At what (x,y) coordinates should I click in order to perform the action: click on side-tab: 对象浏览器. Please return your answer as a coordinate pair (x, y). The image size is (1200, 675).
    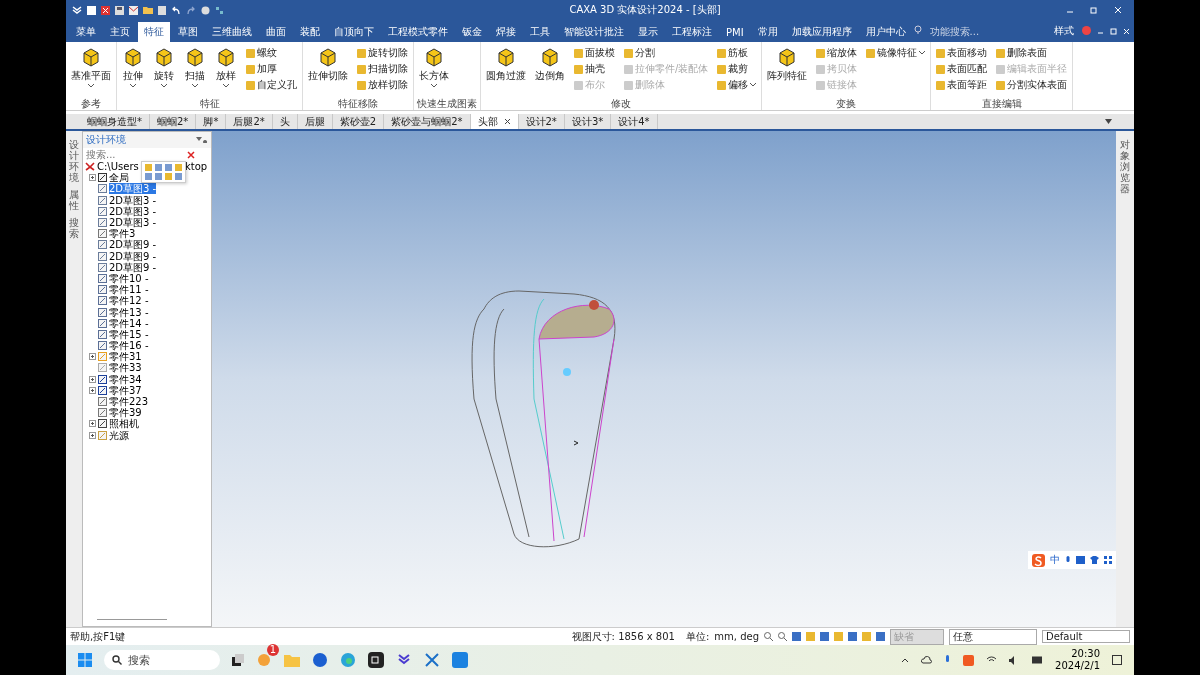
    Looking at the image, I should click on (1125, 166).